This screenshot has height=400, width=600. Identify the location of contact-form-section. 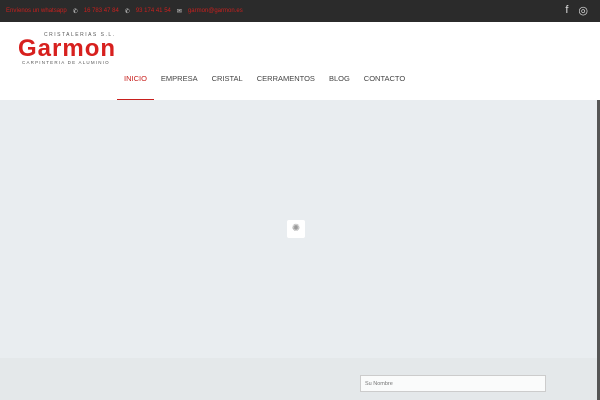
(298, 379).